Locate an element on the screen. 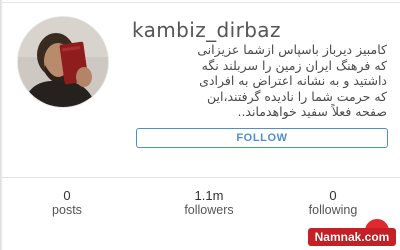 Image resolution: width=400 pixels, height=250 pixels. following-label: following is located at coordinates (333, 210).